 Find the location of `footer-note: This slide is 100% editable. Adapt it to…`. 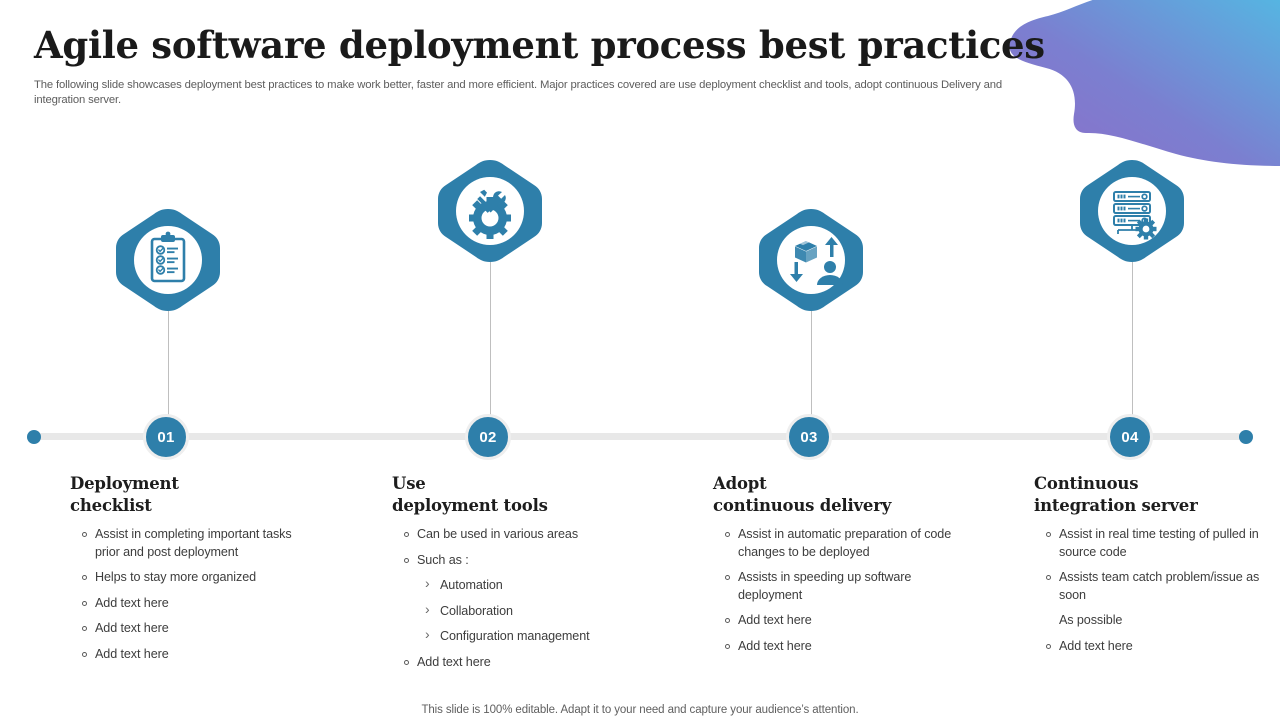

footer-note: This slide is 100% editable. Adapt it to… is located at coordinates (640, 710).